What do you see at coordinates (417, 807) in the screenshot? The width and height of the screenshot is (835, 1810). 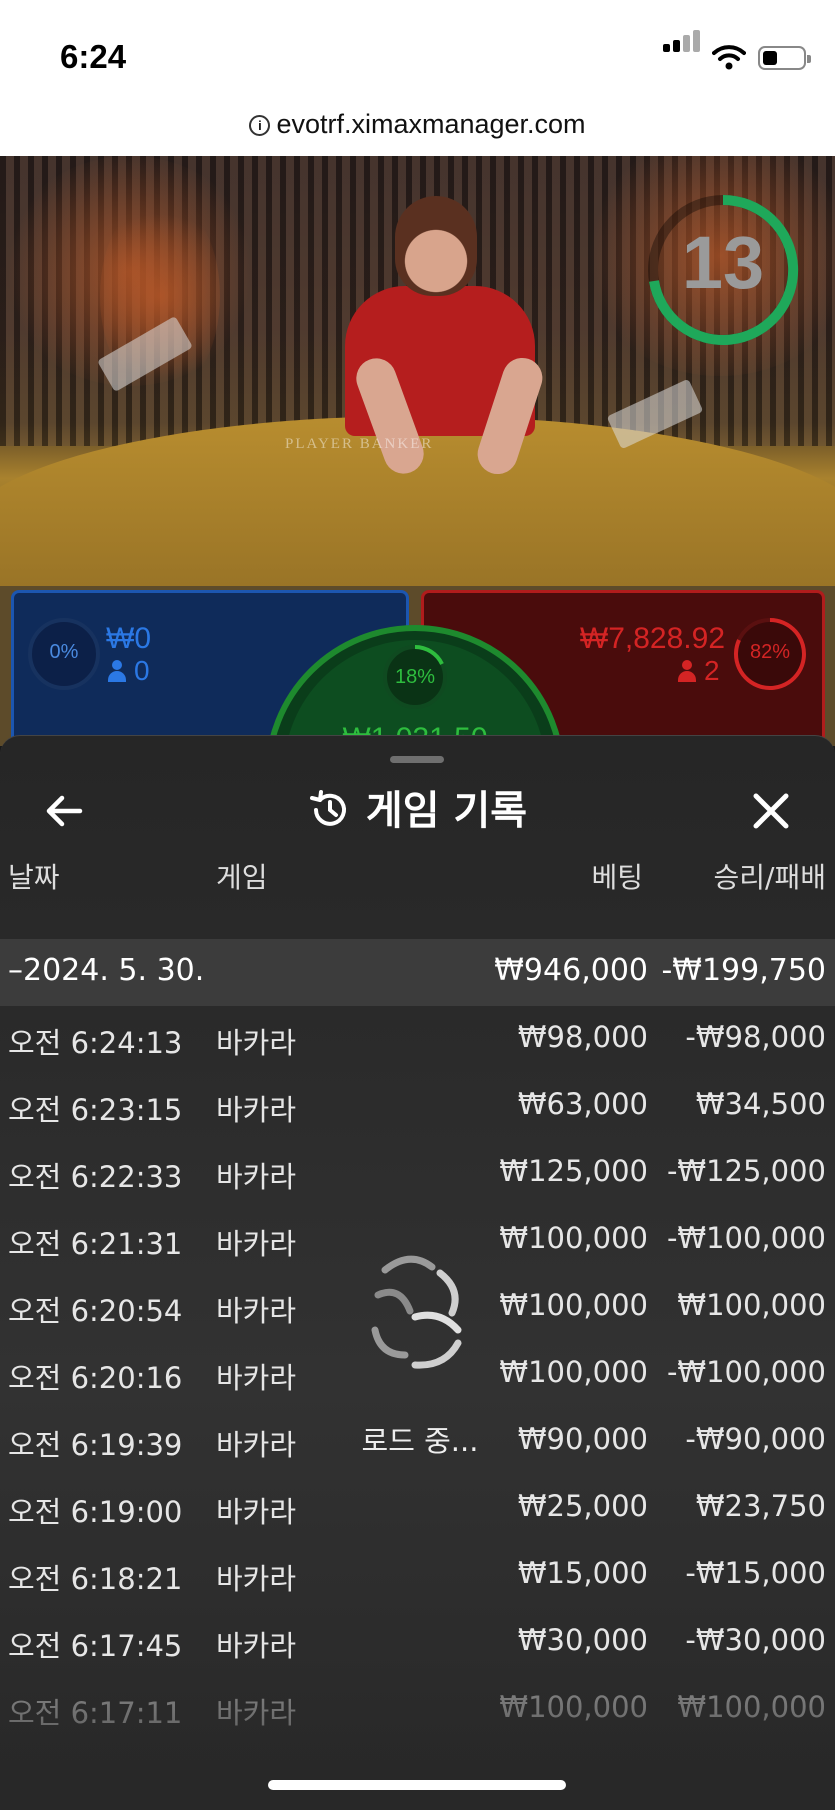 I see `sheet-title: 게임 기록` at bounding box center [417, 807].